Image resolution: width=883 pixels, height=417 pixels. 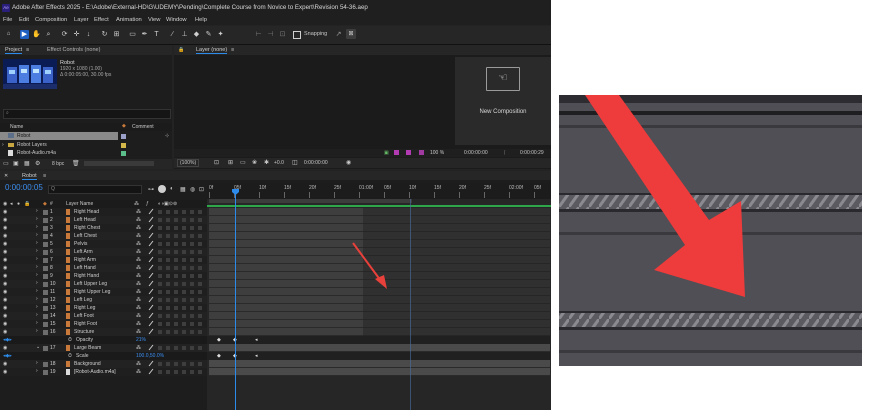 I want to click on axis-world-icon: ⊣, so click(x=270, y=34).